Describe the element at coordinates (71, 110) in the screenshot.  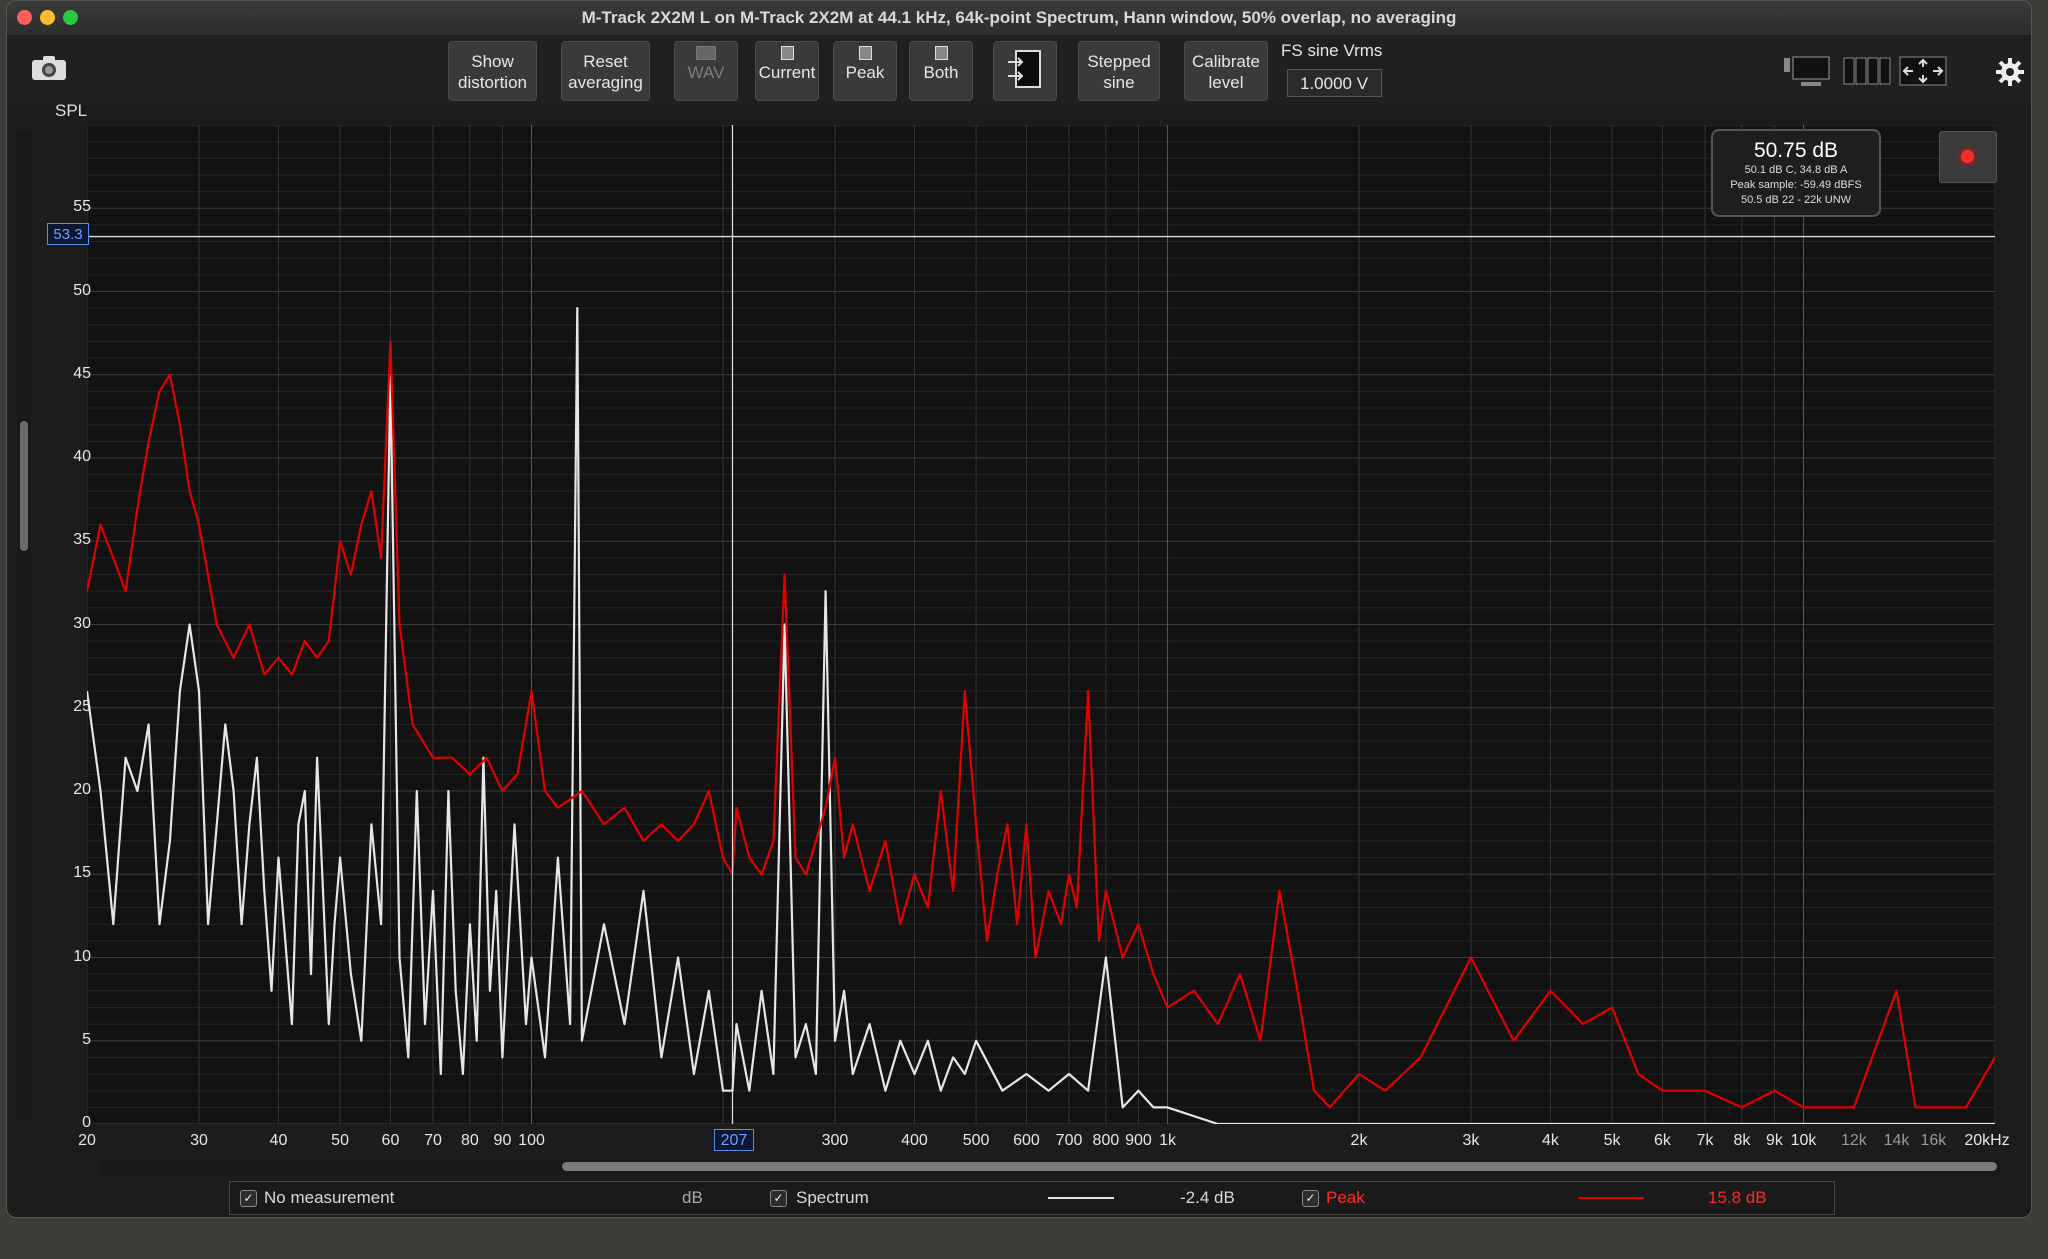
I see `y-axis-label: SPL` at that location.